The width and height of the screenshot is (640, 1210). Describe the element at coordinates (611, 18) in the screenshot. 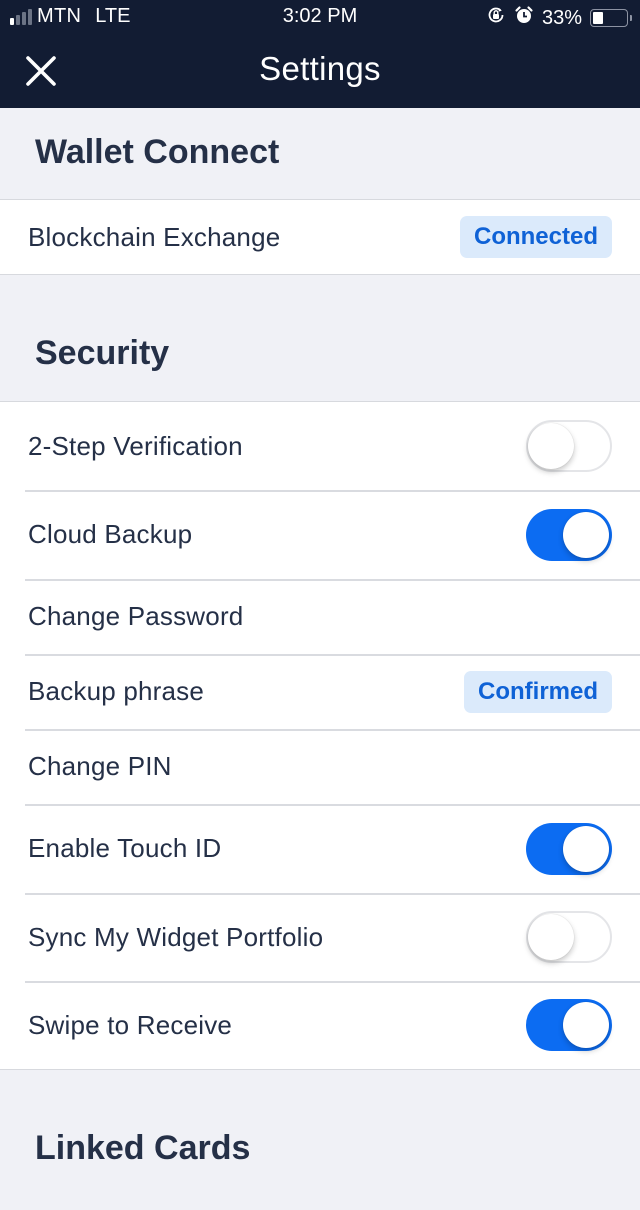

I see `battery-icon` at that location.